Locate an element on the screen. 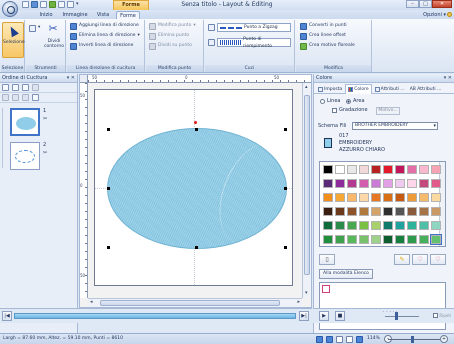  scroll-down-icon: ▾ is located at coordinates (306, 293).